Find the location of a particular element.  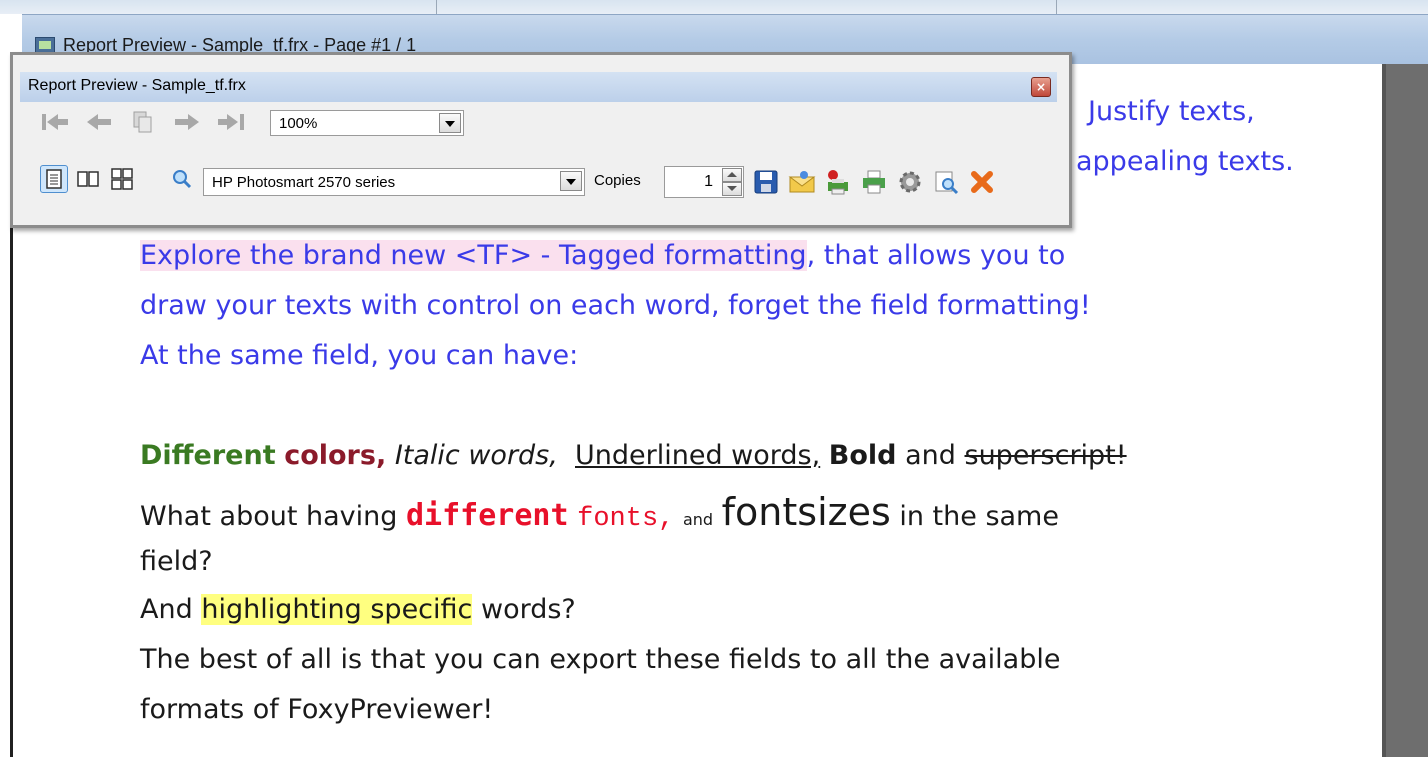

report-fonts-line2: field? is located at coordinates (176, 561).